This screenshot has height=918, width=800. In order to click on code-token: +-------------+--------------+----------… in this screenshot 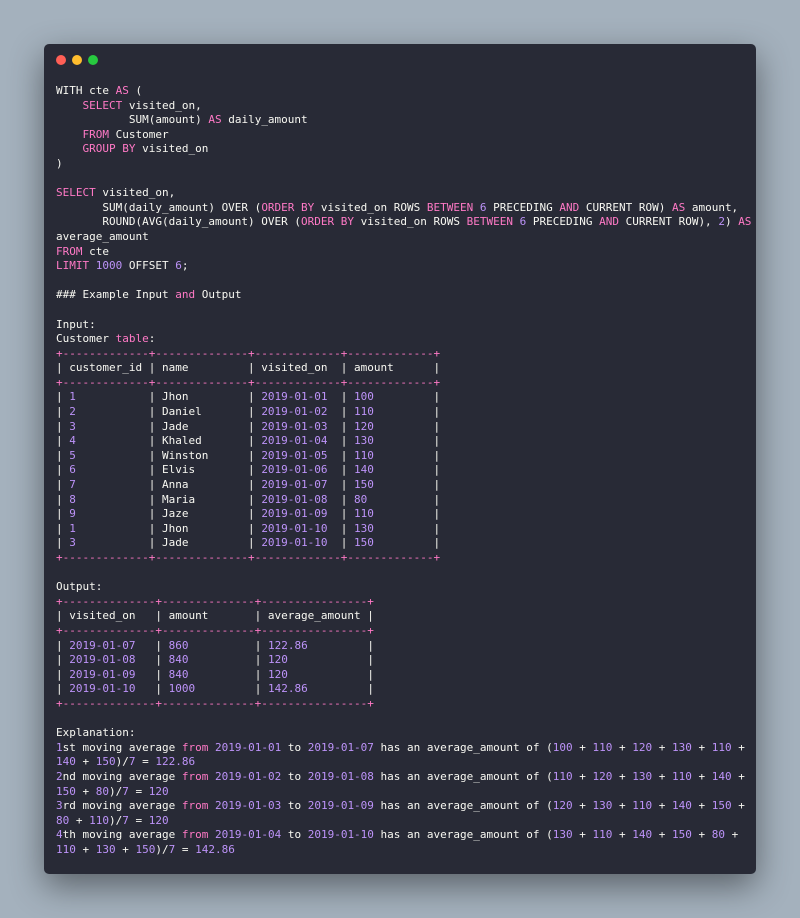, I will do `click(248, 557)`.